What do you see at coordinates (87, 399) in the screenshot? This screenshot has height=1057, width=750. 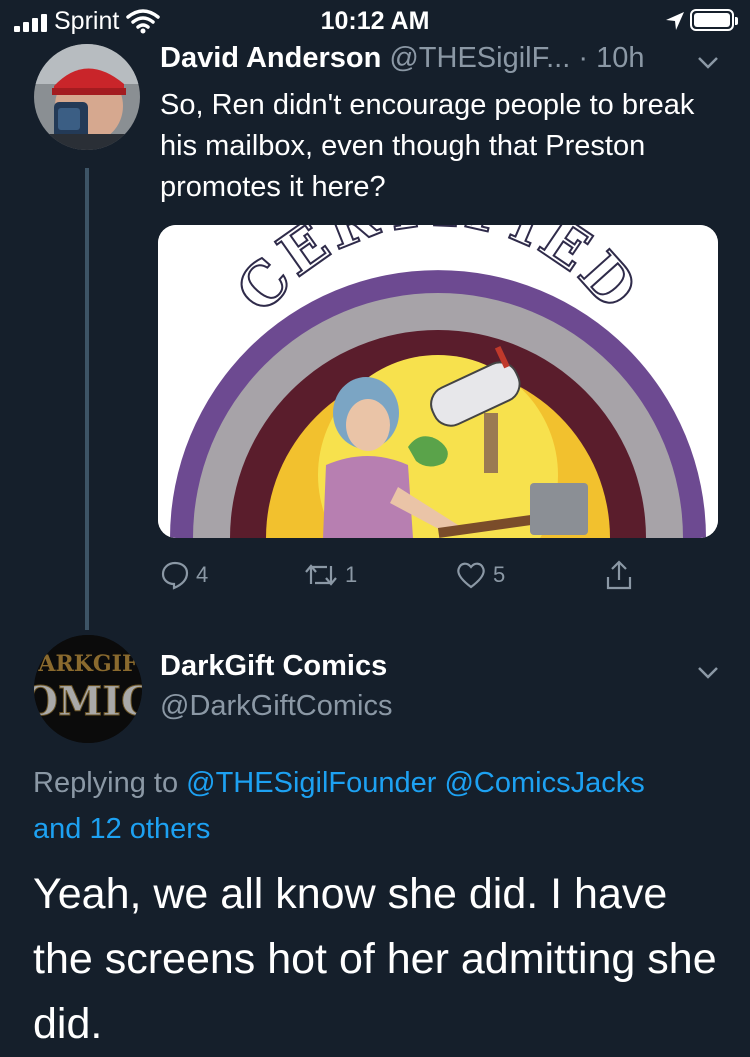 I see `thread-connector-line` at bounding box center [87, 399].